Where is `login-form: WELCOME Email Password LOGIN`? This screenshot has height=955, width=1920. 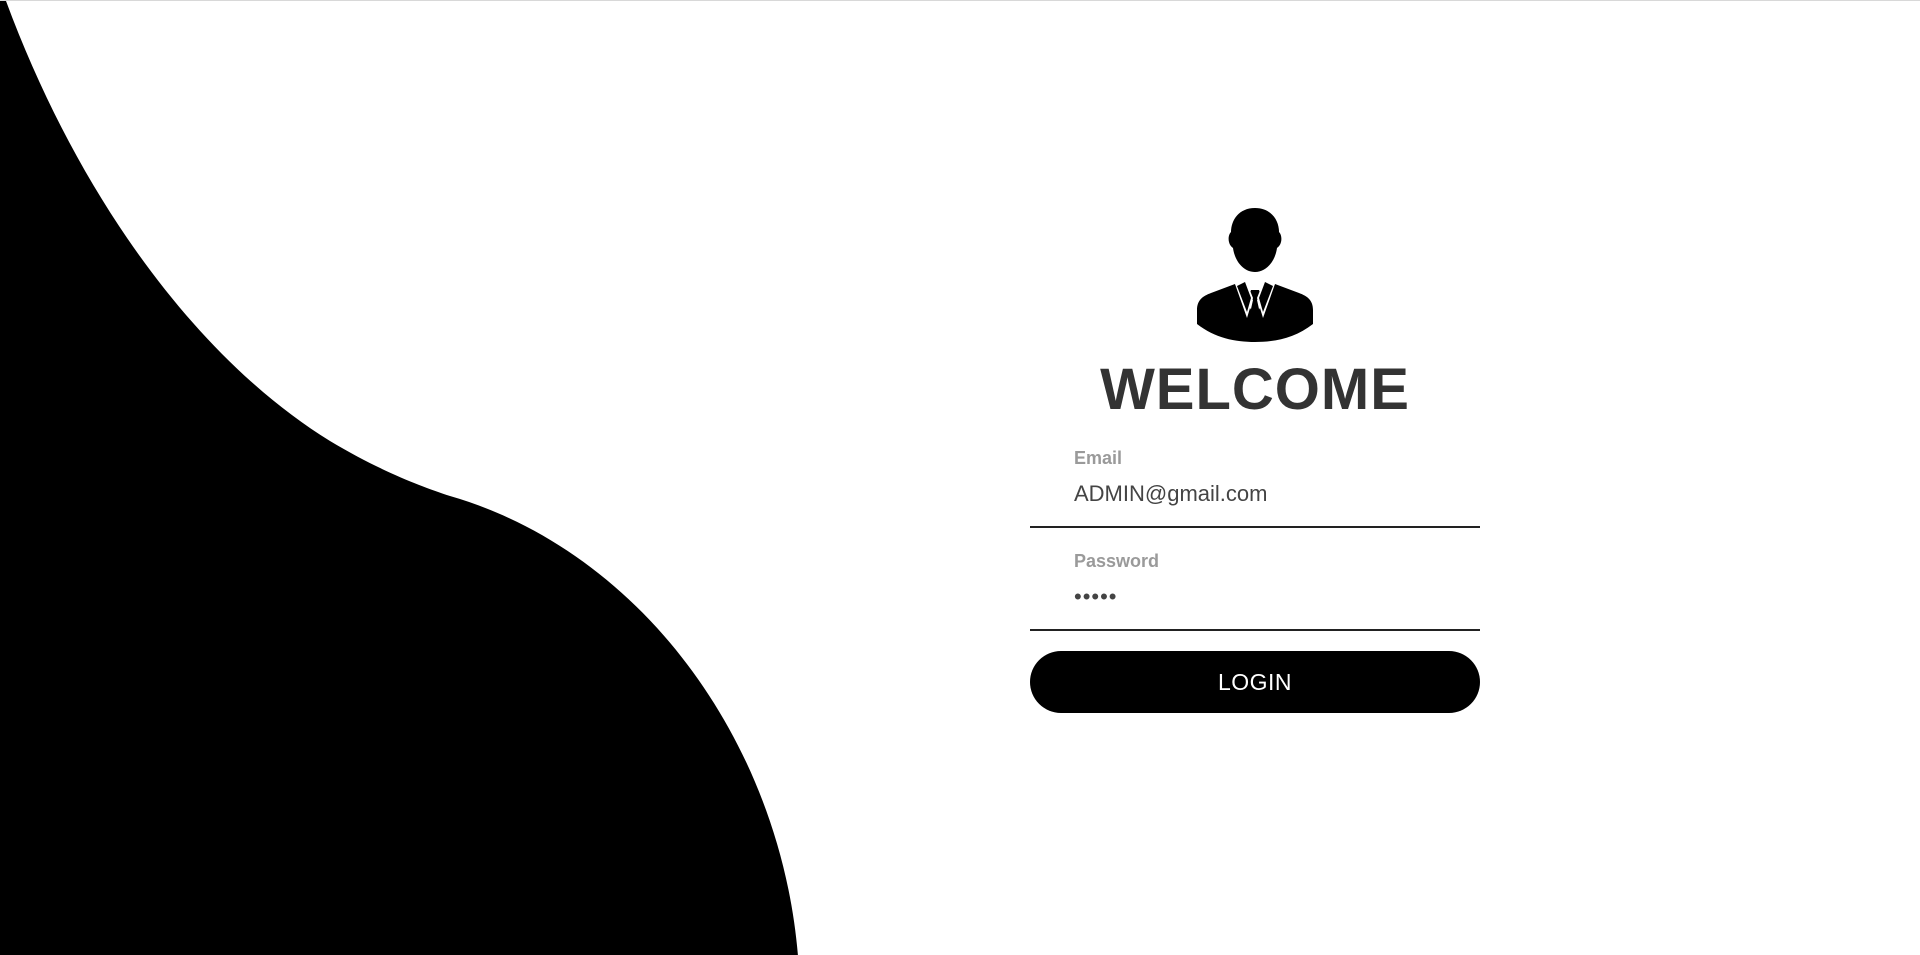 login-form: WELCOME Email Password LOGIN is located at coordinates (1255, 459).